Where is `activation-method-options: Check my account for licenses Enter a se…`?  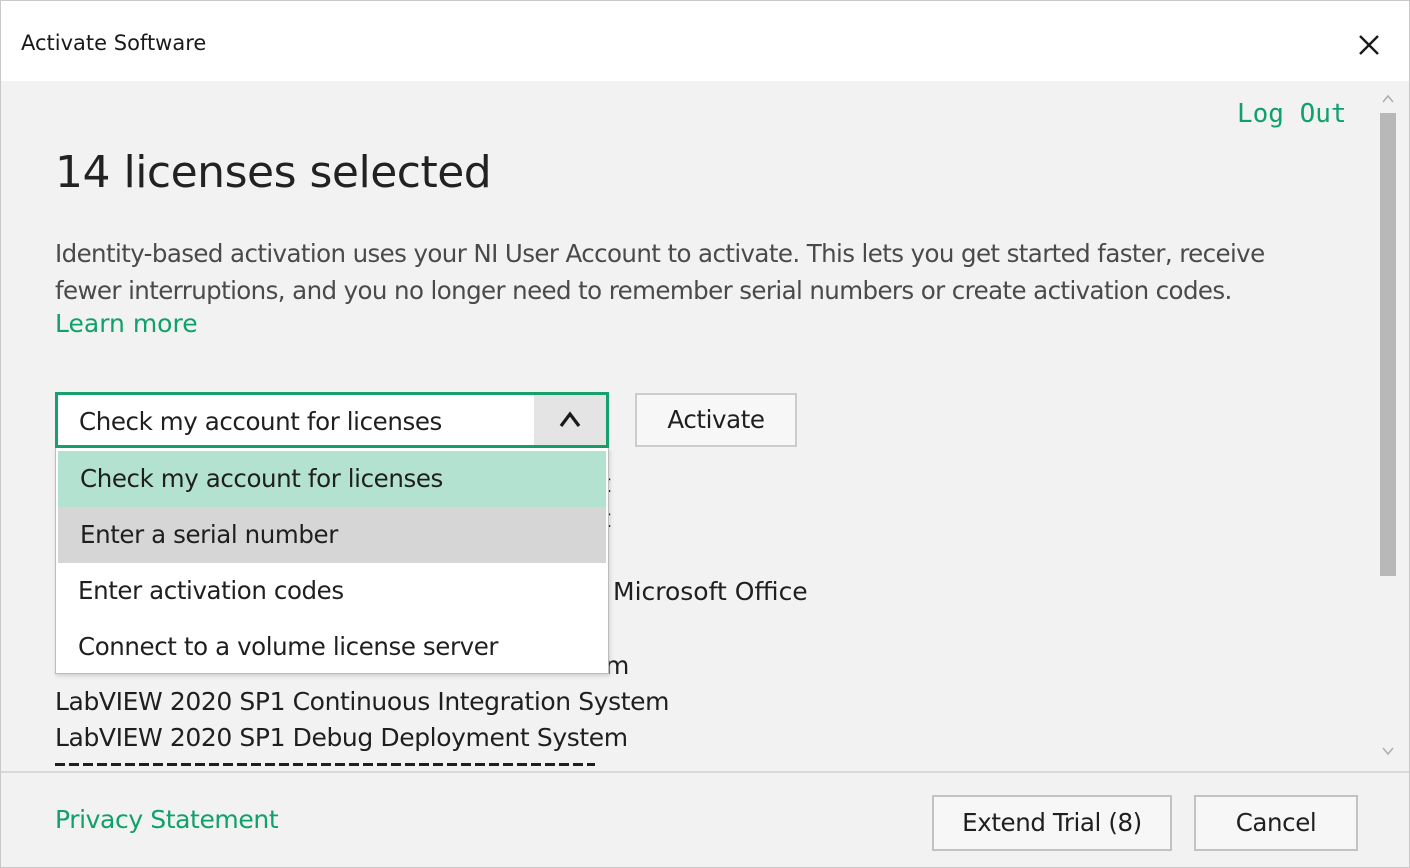
activation-method-options: Check my account for licenses Enter a se… is located at coordinates (332, 561).